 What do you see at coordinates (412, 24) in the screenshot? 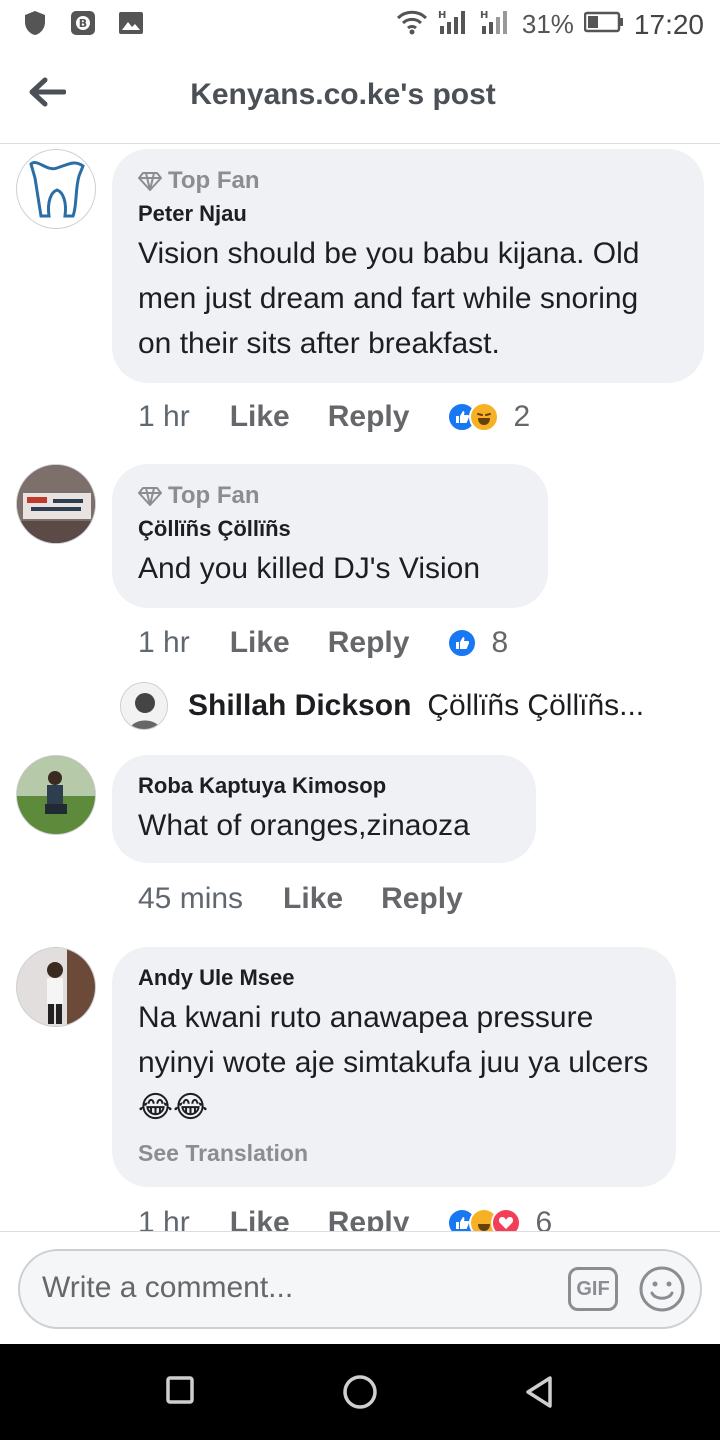
I see `wifi-icon` at bounding box center [412, 24].